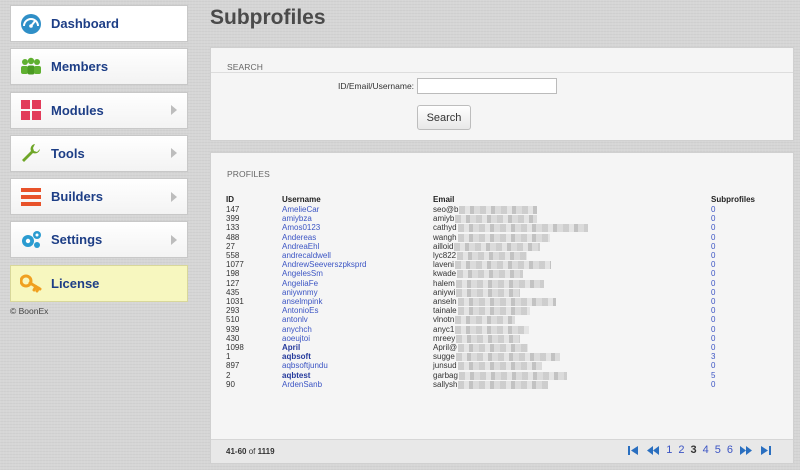 This screenshot has width=800, height=470. I want to click on last-page-icon, so click(765, 450).